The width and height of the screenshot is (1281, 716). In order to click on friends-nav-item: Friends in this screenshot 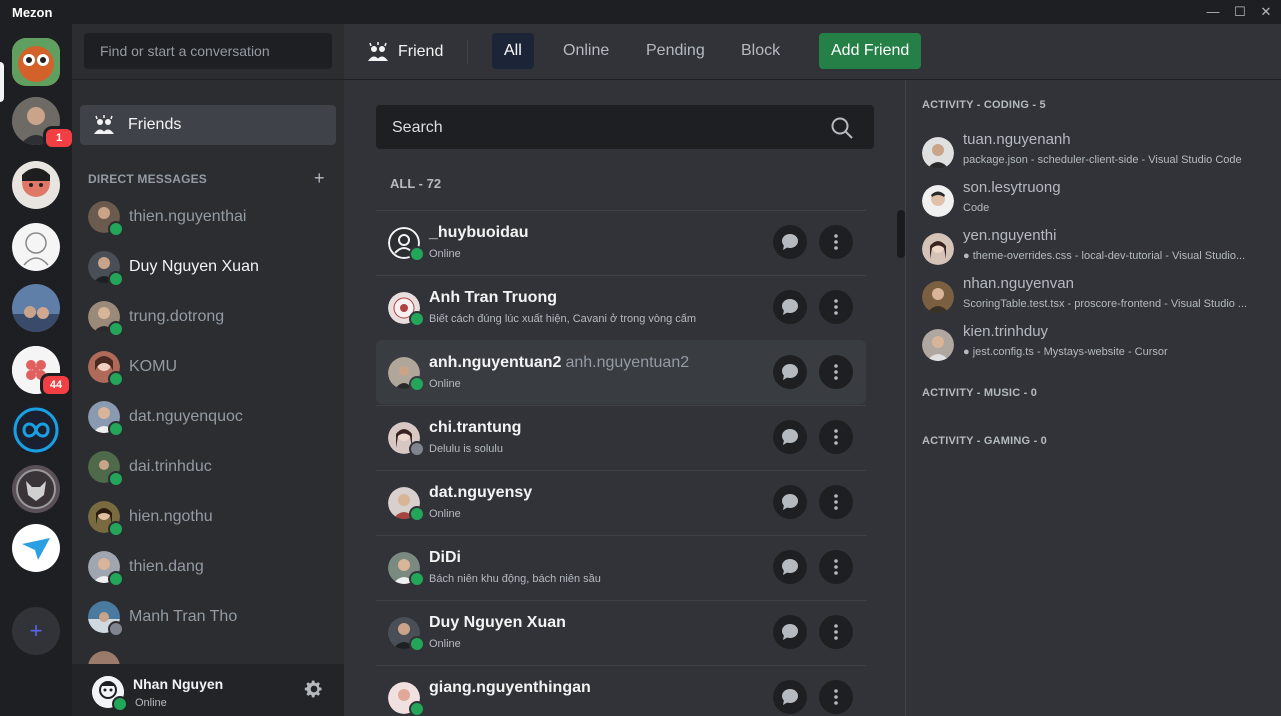, I will do `click(208, 125)`.